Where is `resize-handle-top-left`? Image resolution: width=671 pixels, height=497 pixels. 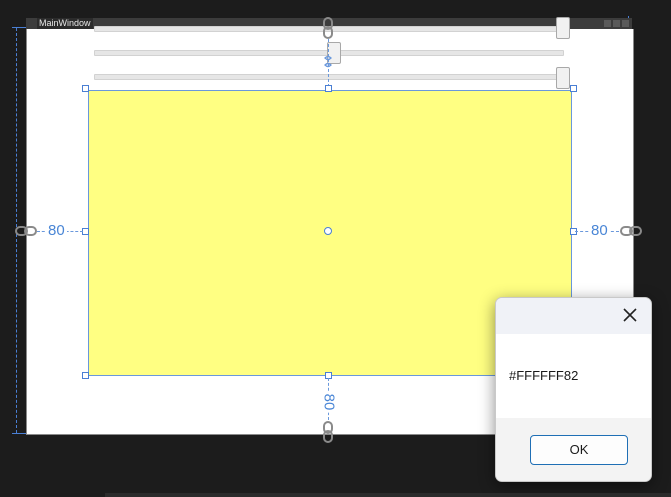
resize-handle-top-left is located at coordinates (85, 88).